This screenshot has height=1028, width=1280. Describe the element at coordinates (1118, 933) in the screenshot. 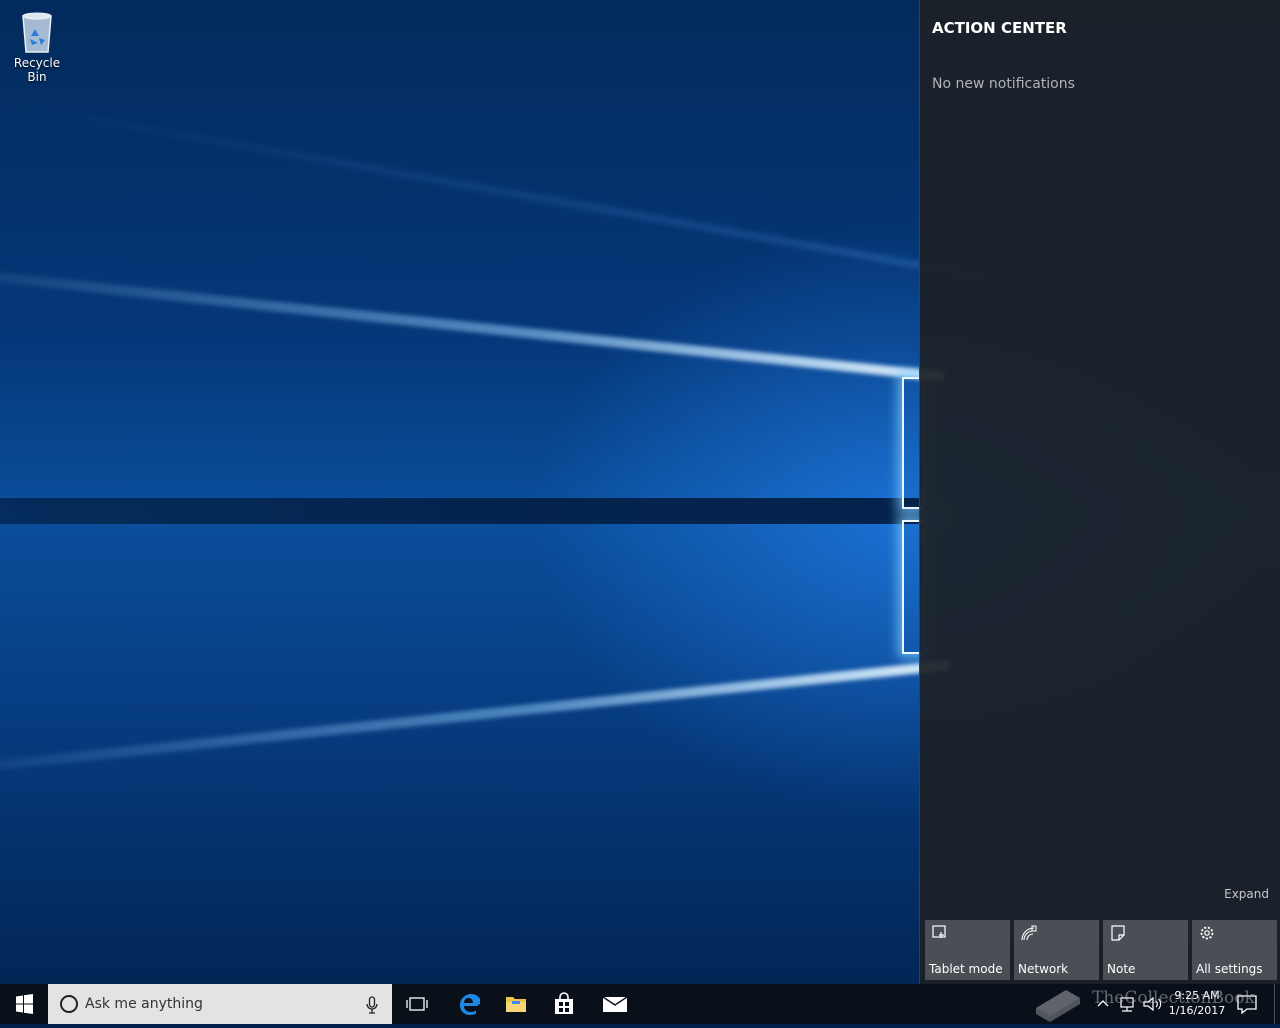

I see `note-icon` at that location.